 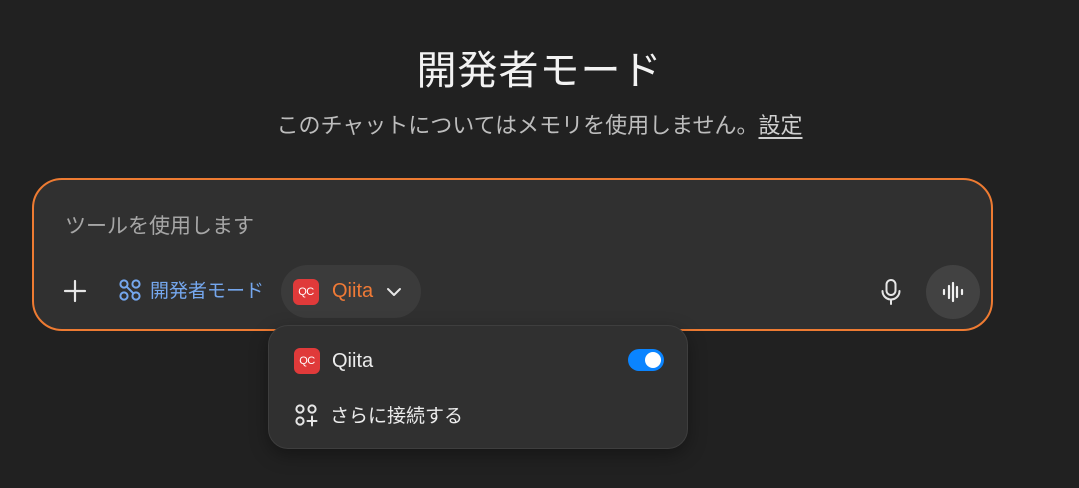 I want to click on dropdown-item-label: Qiita, so click(x=353, y=360).